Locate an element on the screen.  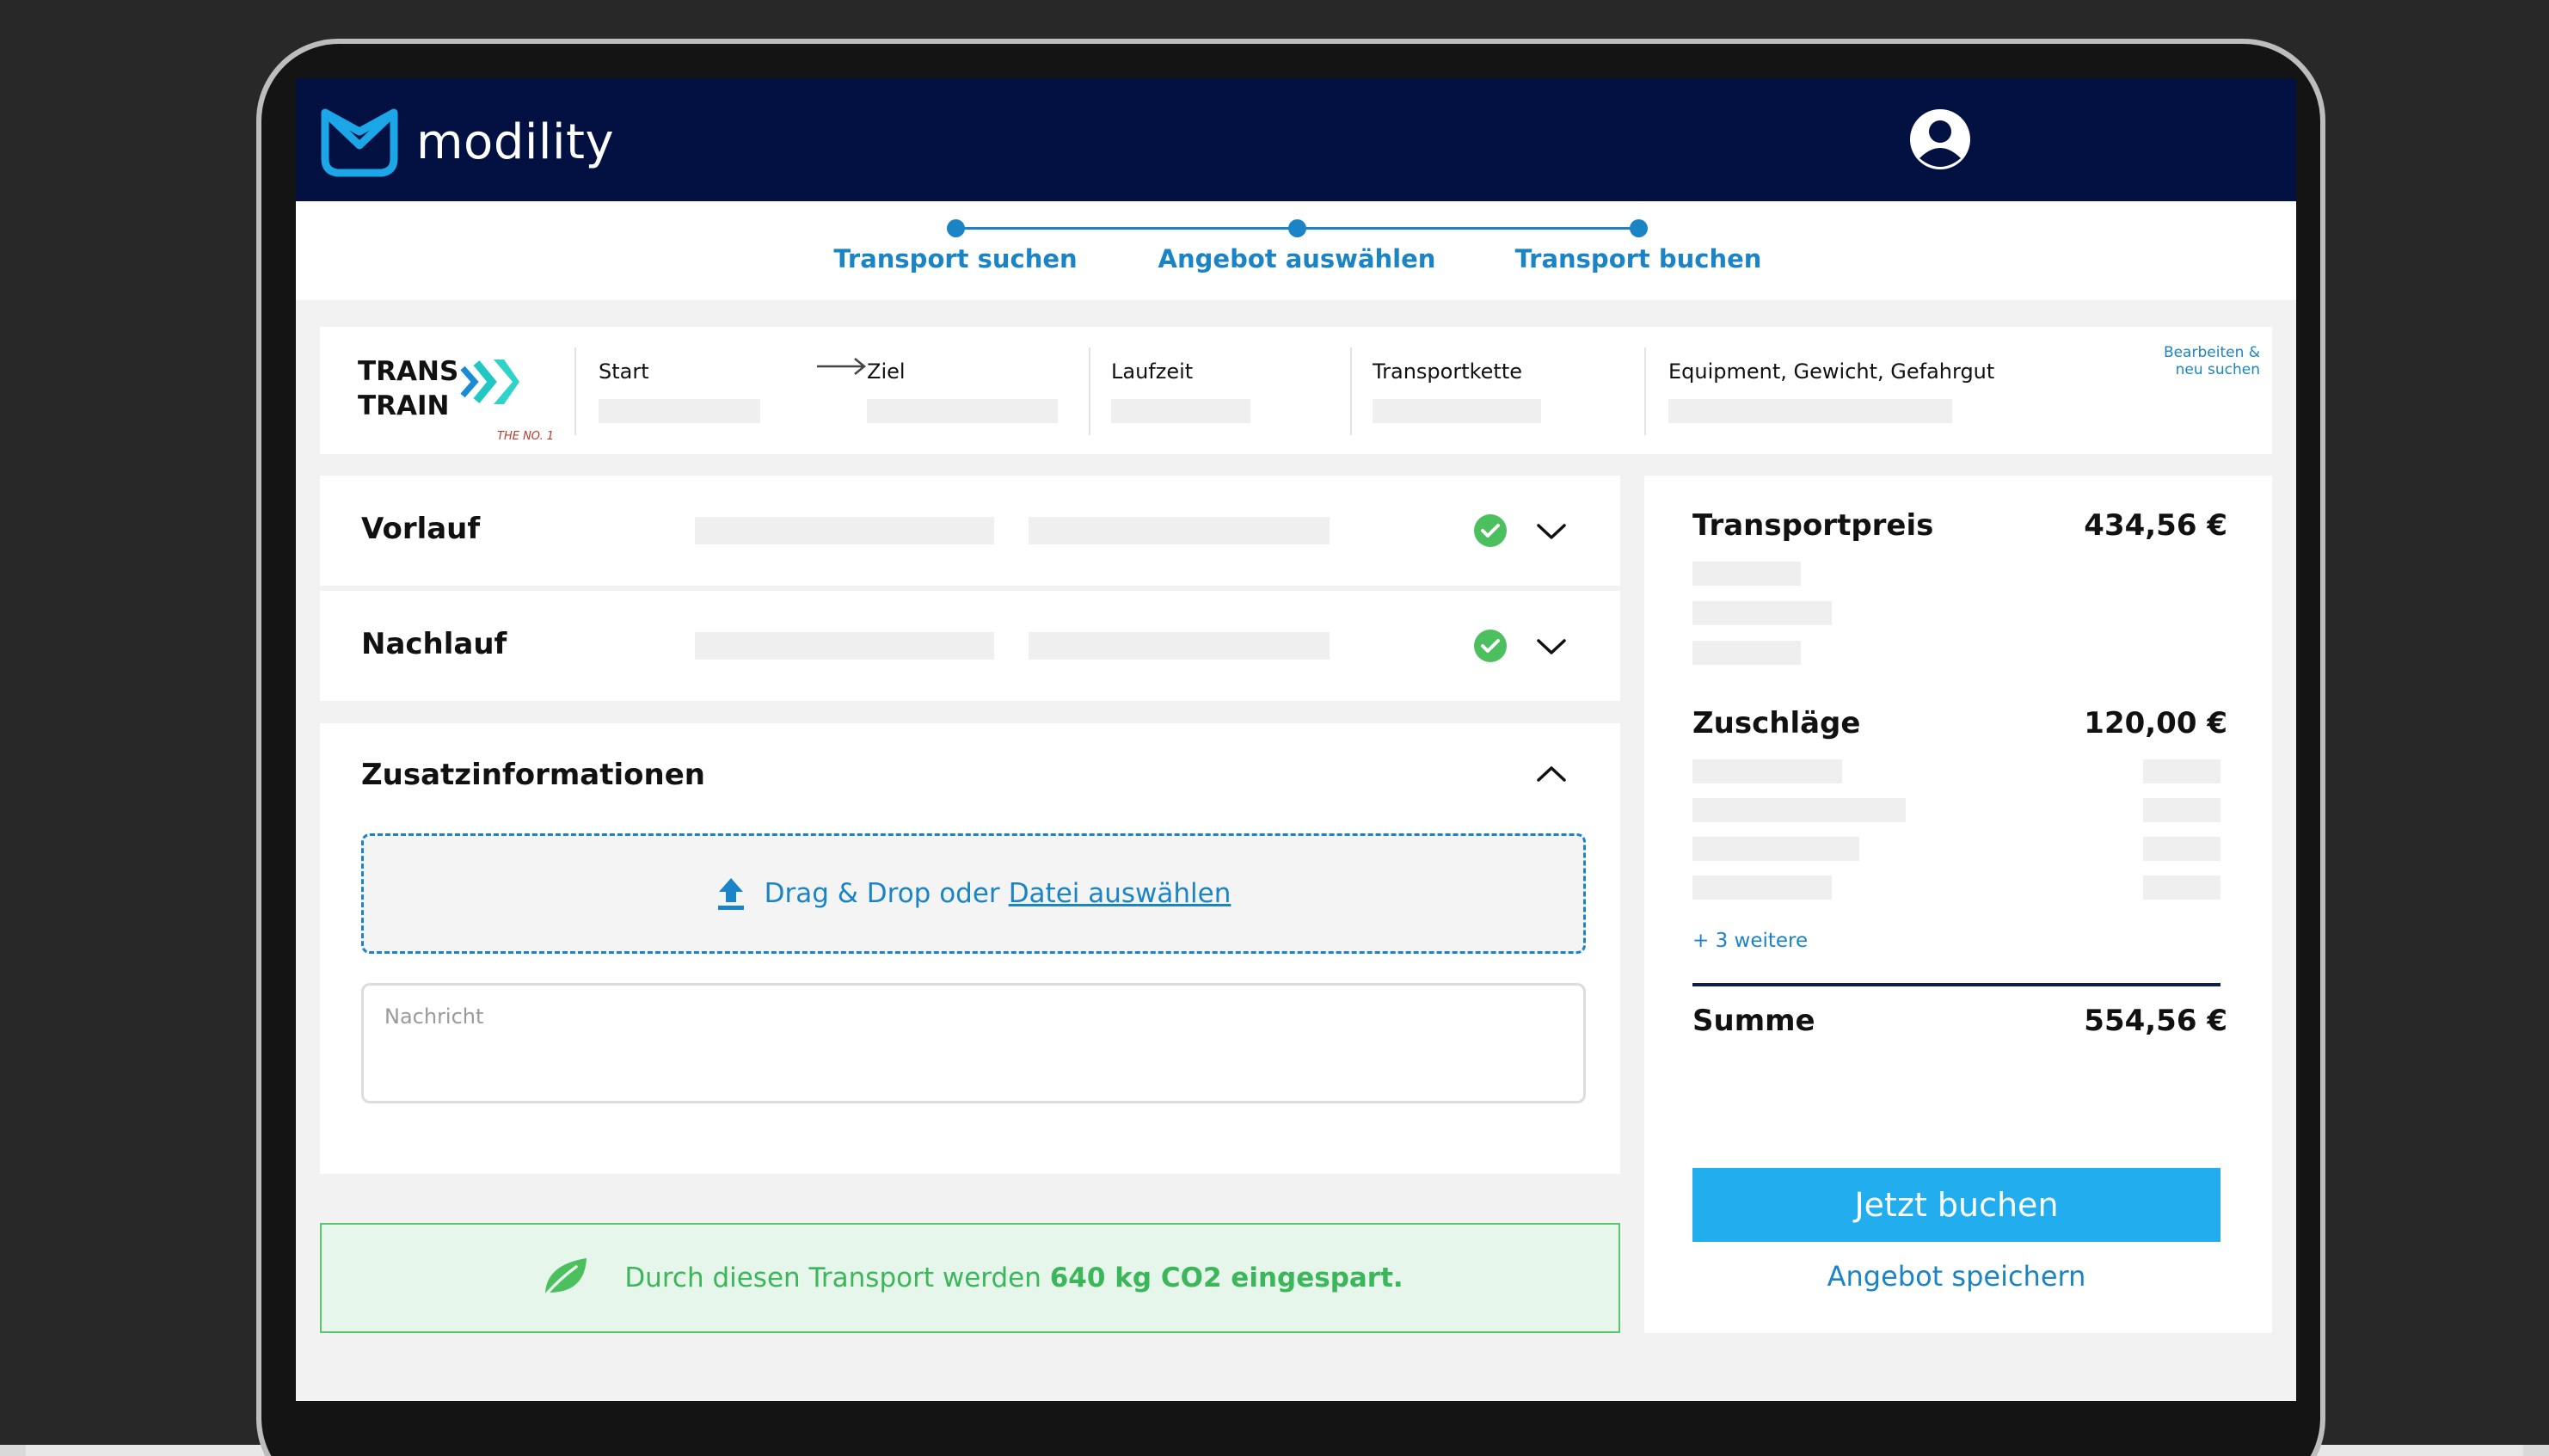
start-value-placeholder is located at coordinates (679, 411).